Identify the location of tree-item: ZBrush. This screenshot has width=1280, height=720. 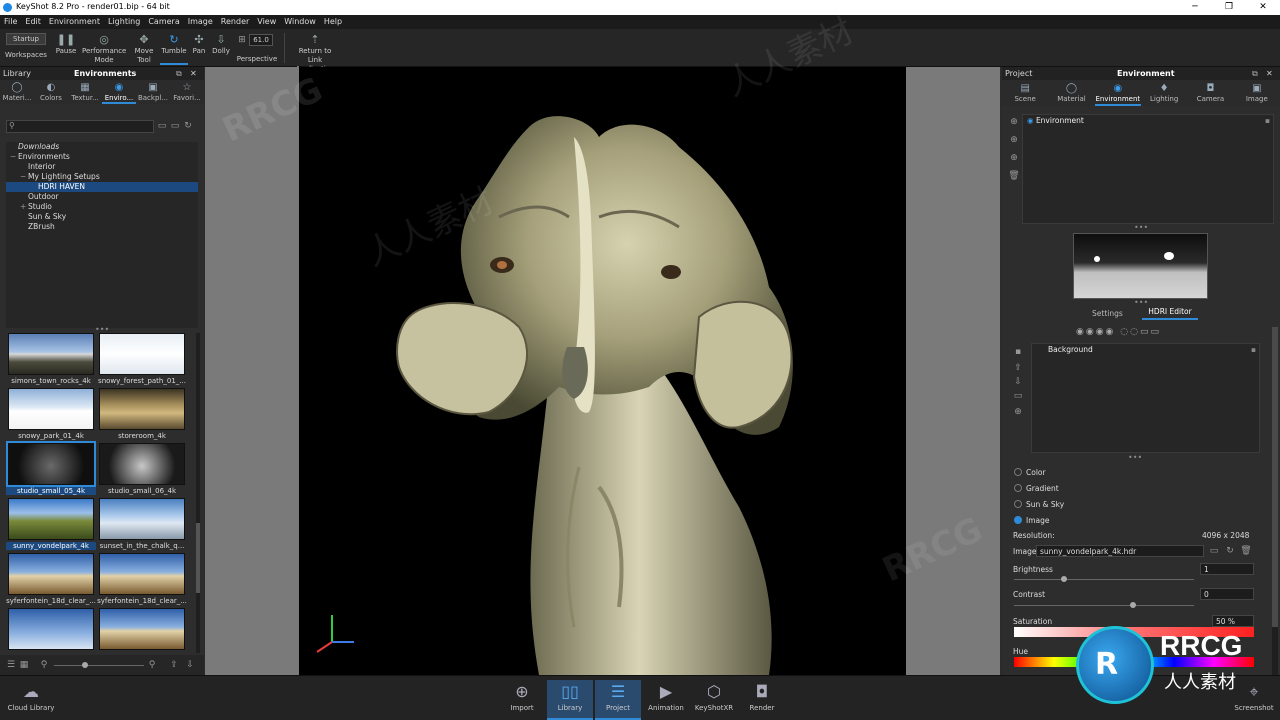
(102, 227).